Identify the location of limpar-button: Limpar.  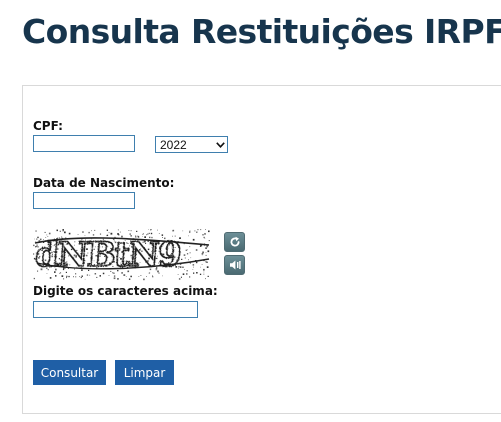
(144, 372).